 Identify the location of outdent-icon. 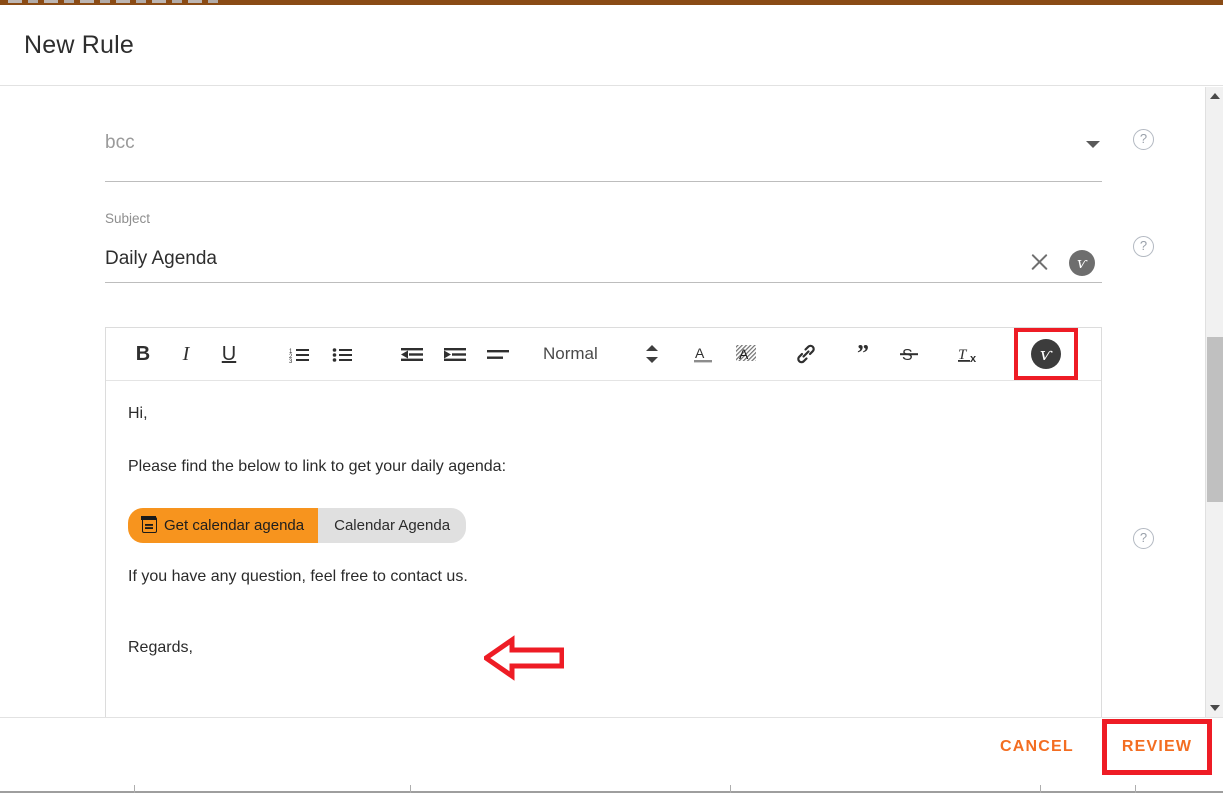
(412, 354).